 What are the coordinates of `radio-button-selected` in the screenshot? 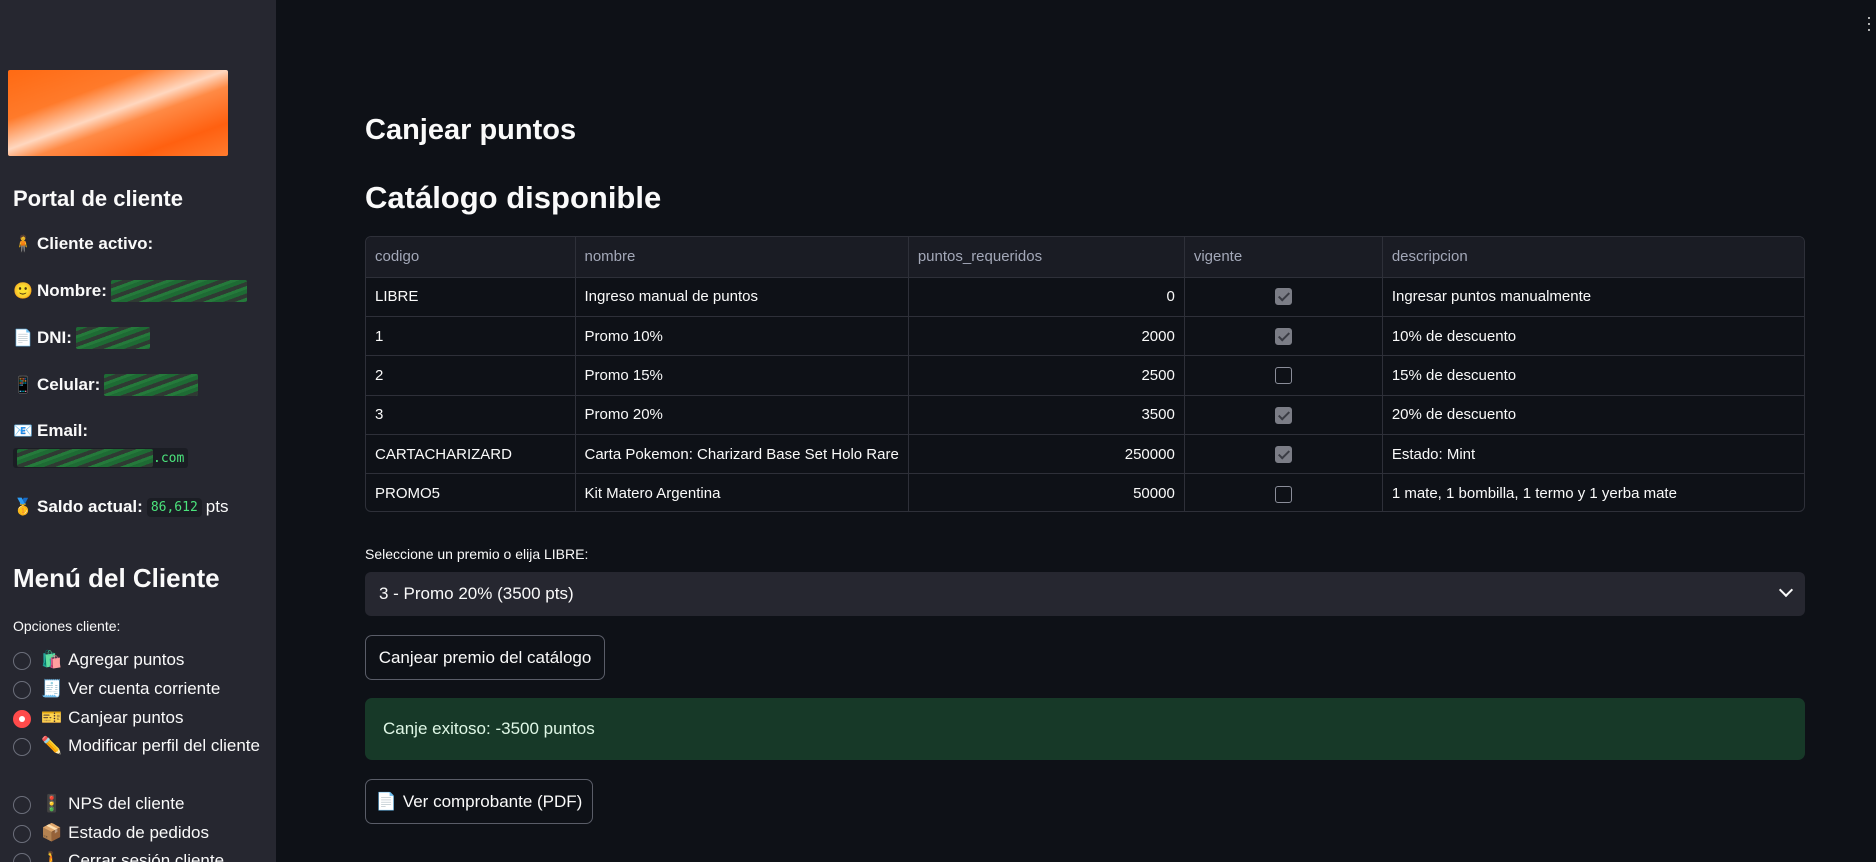 It's located at (22, 719).